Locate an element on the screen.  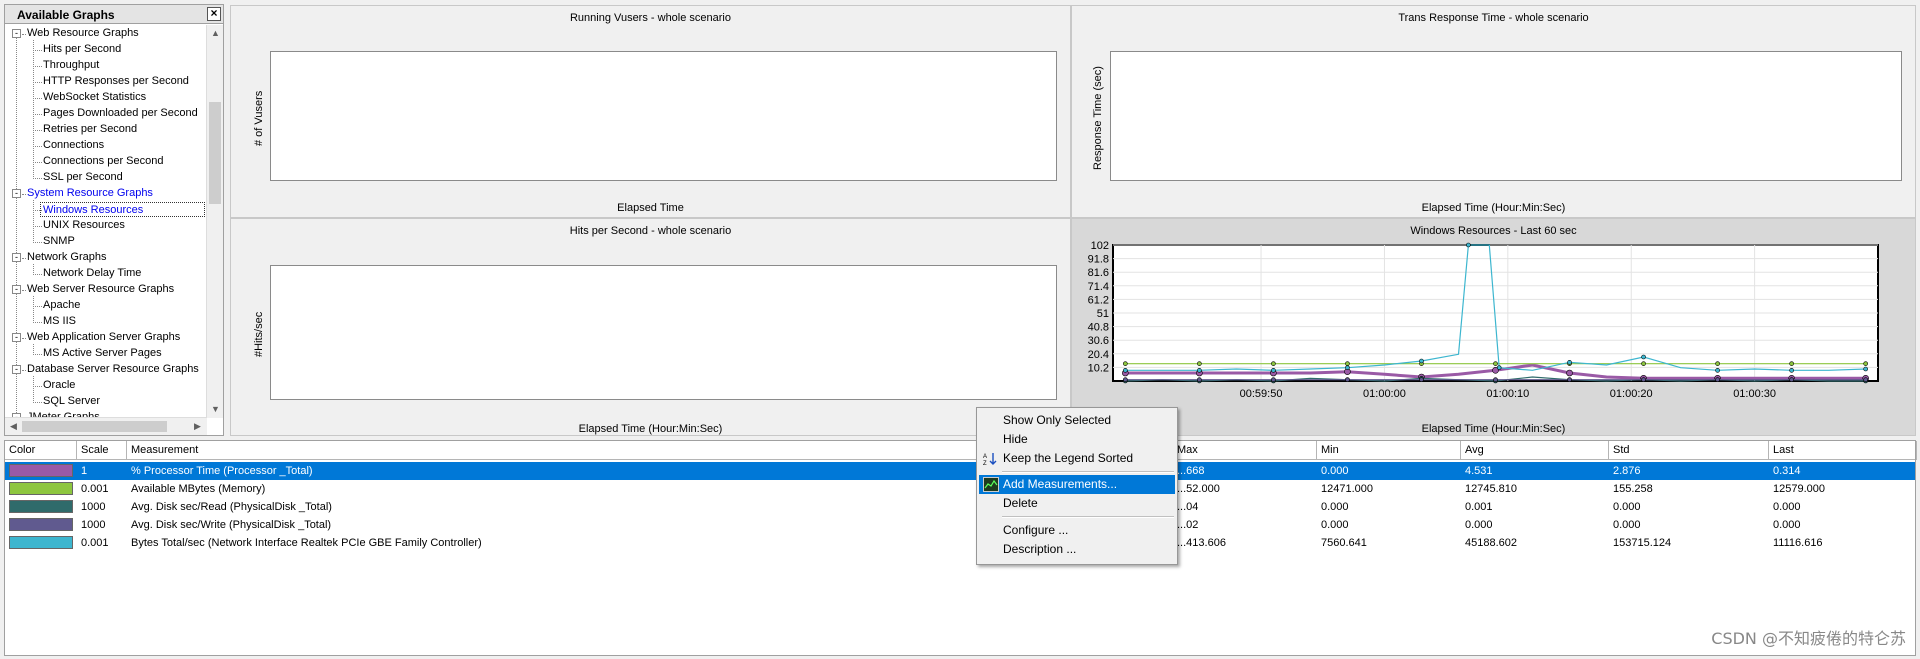
legend-cell-avg: 0.001 is located at coordinates (1479, 507).